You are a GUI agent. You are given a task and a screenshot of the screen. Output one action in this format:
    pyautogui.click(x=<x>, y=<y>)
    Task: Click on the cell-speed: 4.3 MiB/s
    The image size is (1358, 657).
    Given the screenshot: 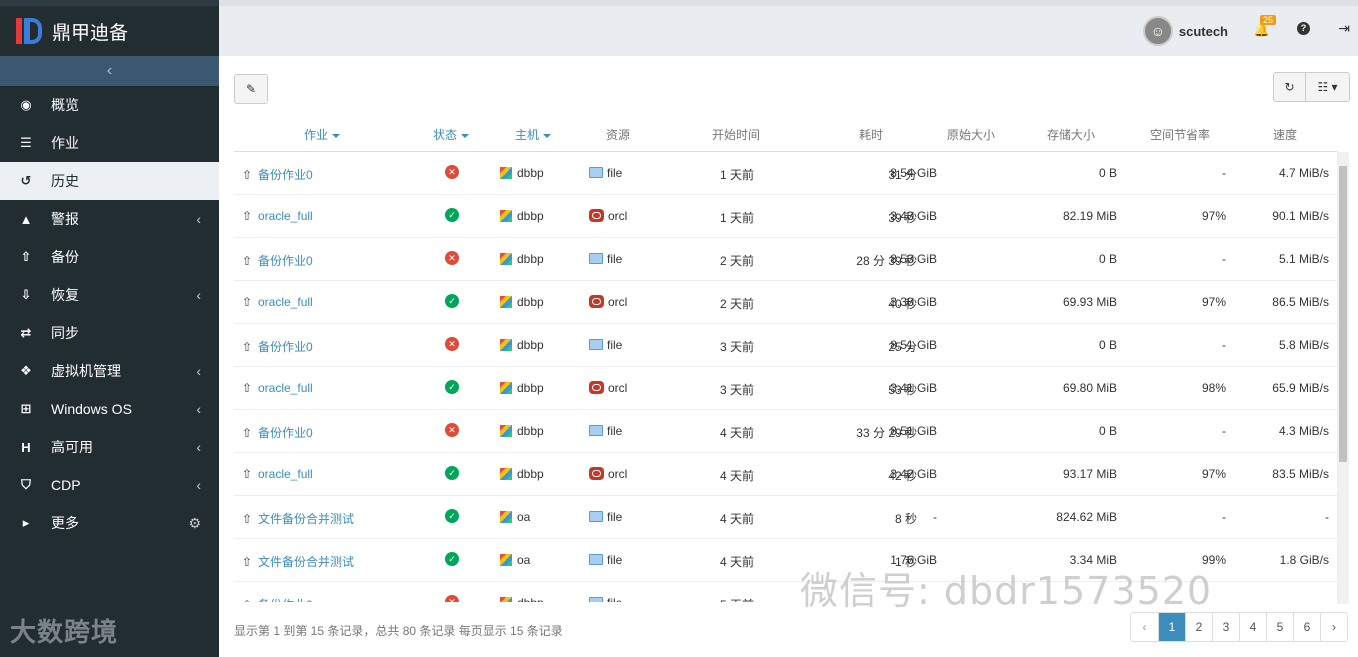 What is the action you would take?
    pyautogui.click(x=1303, y=431)
    